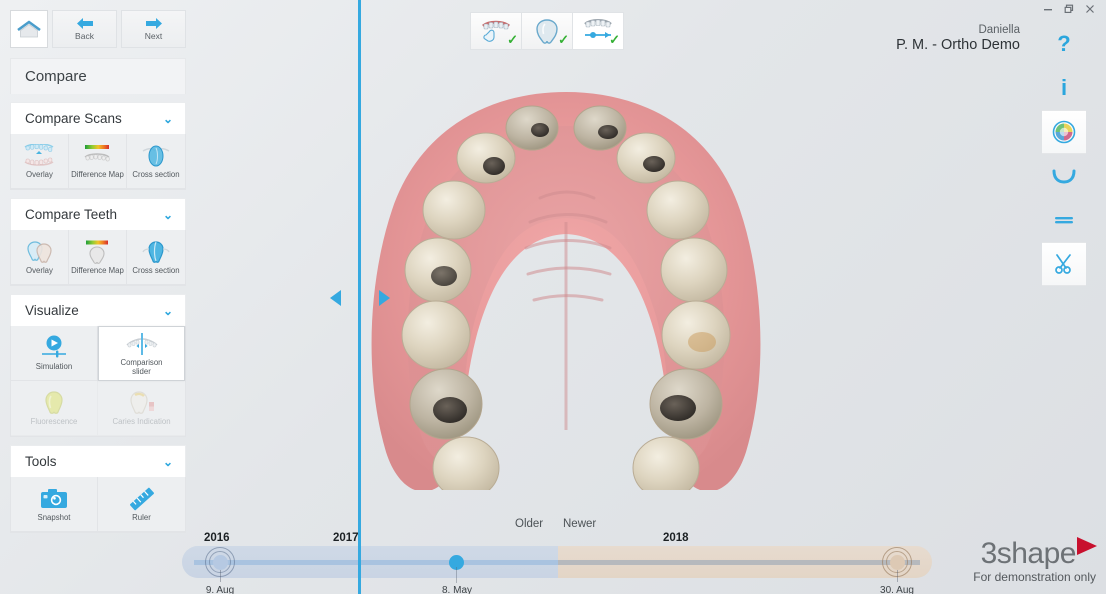 This screenshot has width=1106, height=594. What do you see at coordinates (153, 36) in the screenshot?
I see `next-label: Next` at bounding box center [153, 36].